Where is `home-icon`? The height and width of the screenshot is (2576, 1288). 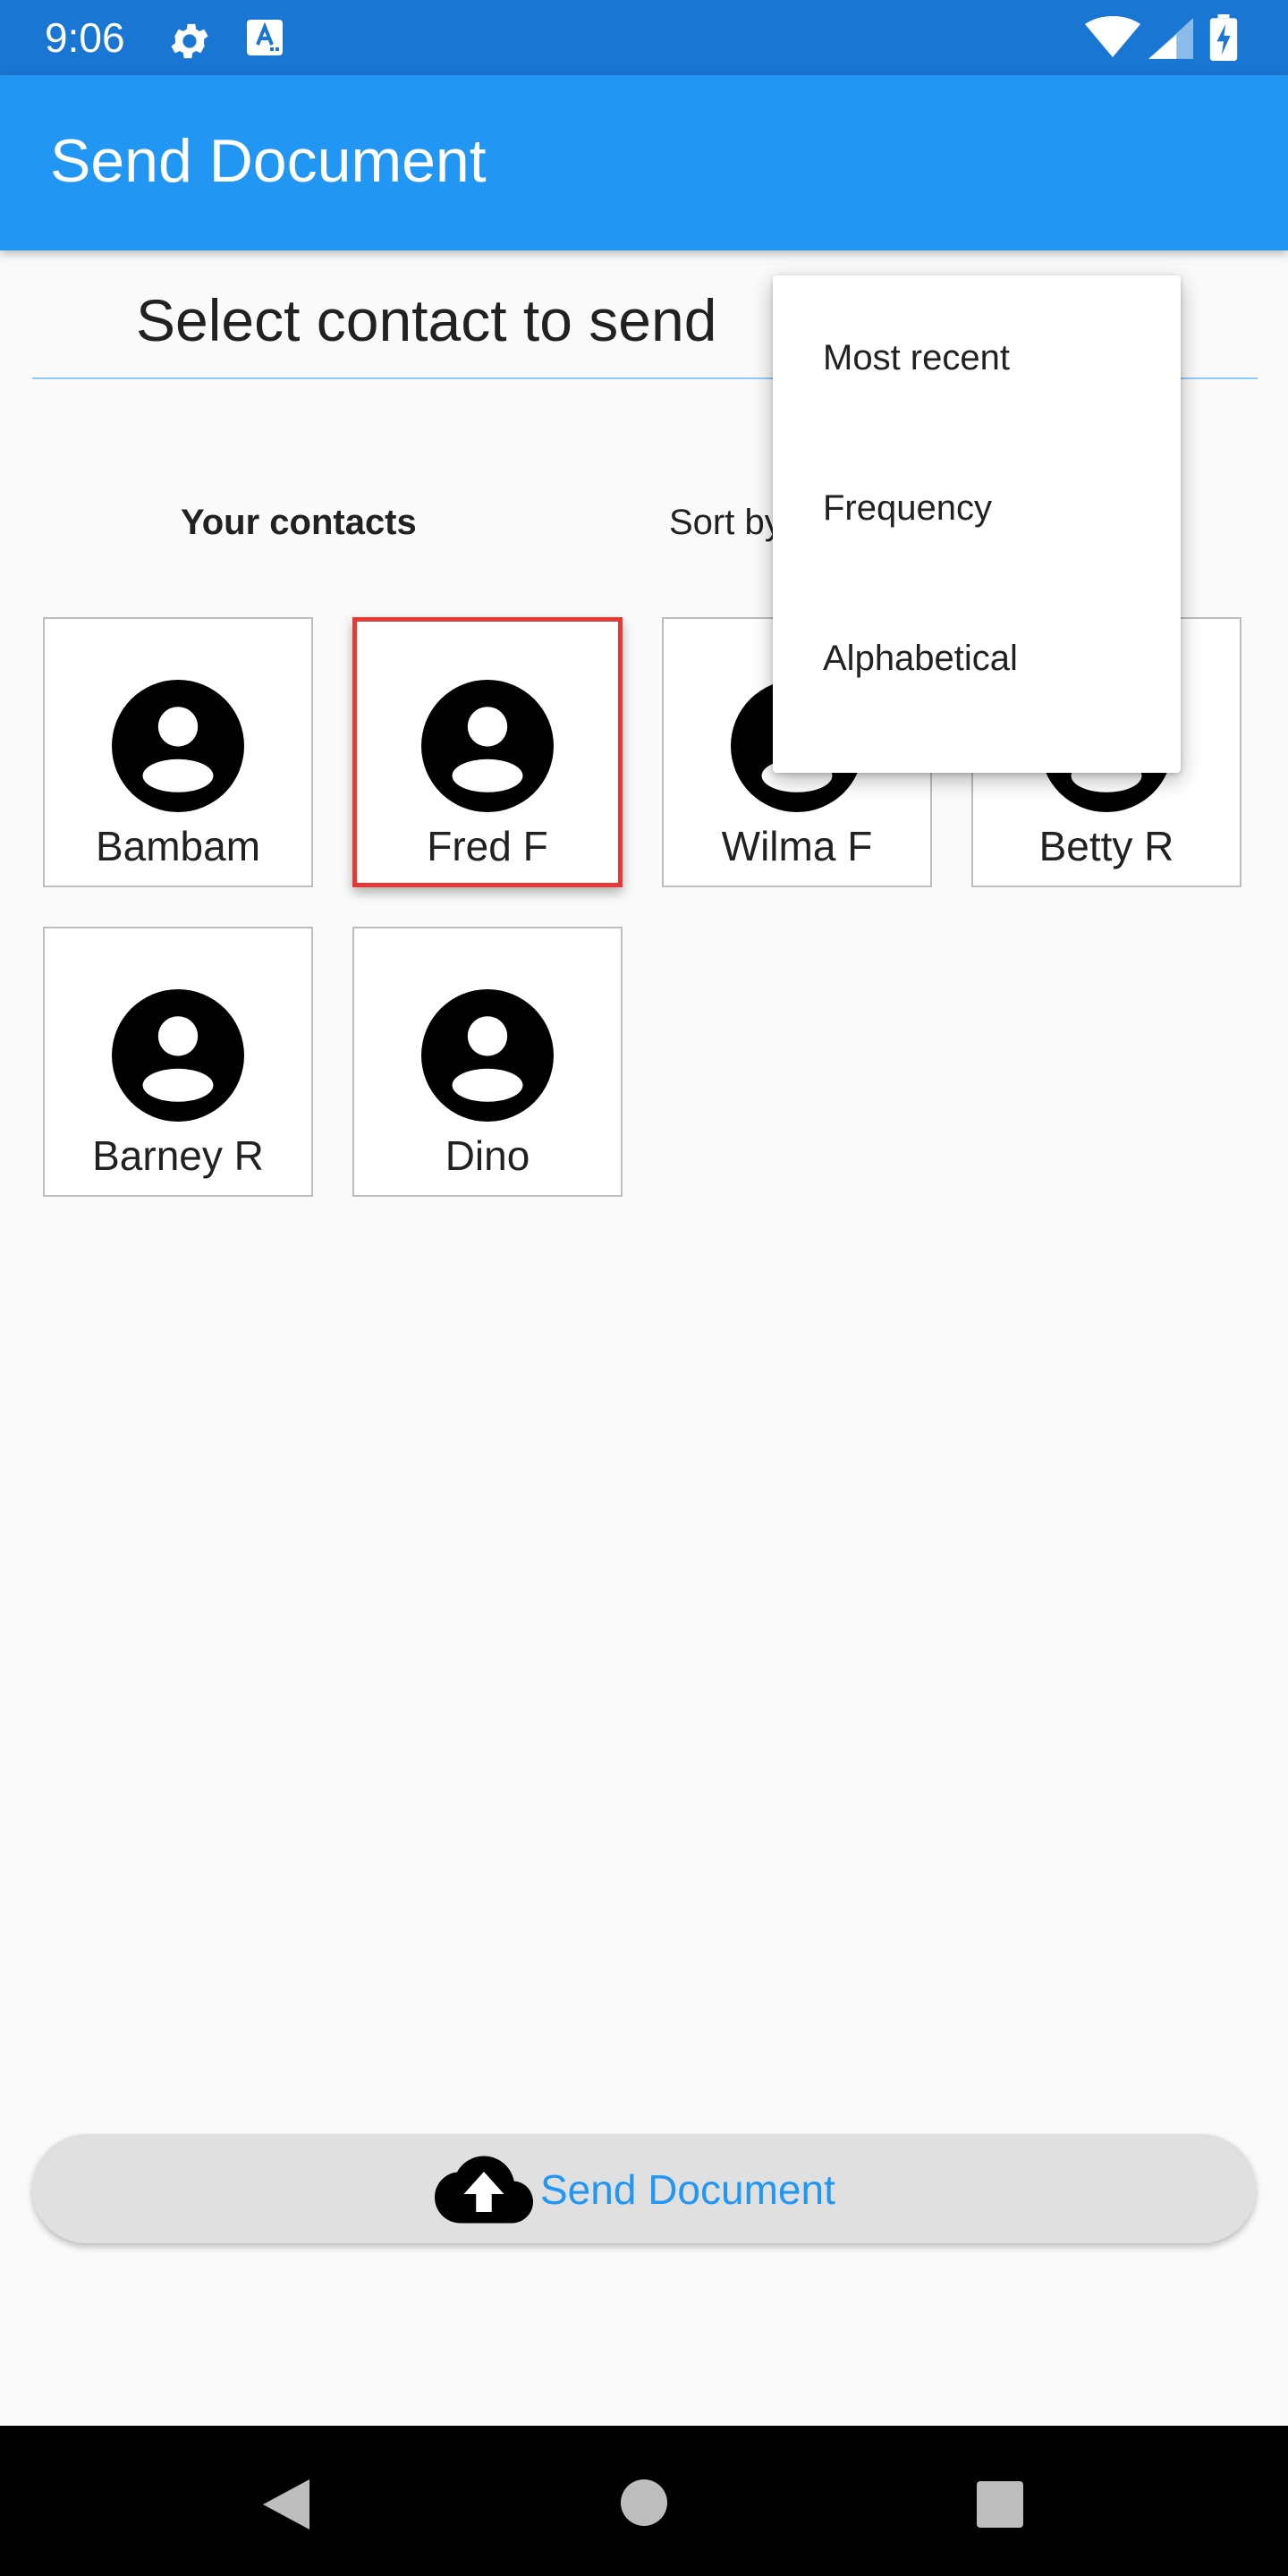 home-icon is located at coordinates (644, 2502).